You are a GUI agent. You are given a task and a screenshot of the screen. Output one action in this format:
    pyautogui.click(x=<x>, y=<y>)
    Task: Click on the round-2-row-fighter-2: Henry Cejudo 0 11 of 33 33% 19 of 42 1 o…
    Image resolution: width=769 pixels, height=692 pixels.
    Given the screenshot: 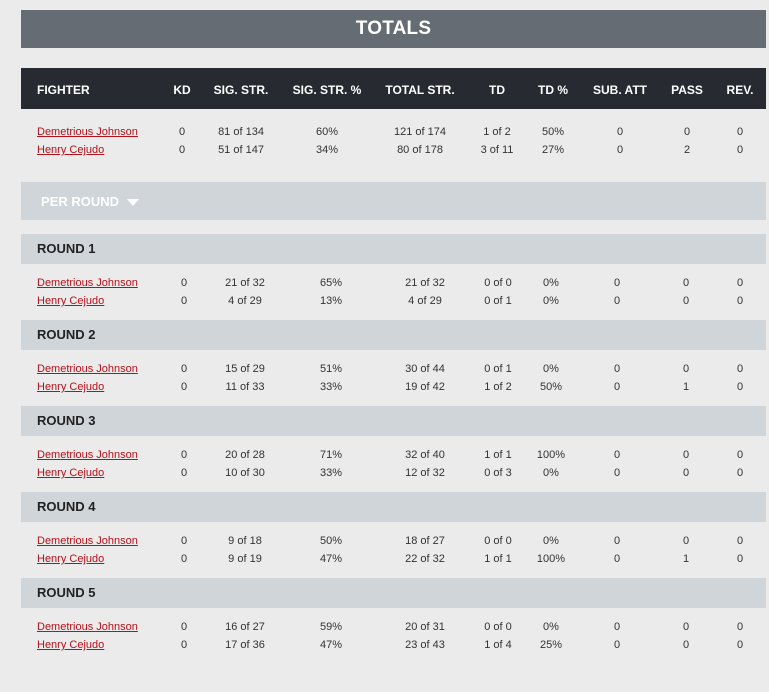 What is the action you would take?
    pyautogui.click(x=393, y=387)
    